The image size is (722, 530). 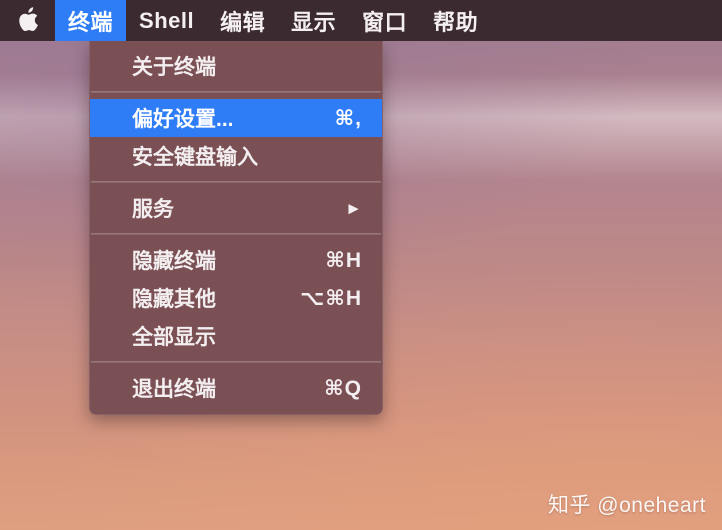 What do you see at coordinates (195, 157) in the screenshot?
I see `menu-item-label: 安全键盘输入` at bounding box center [195, 157].